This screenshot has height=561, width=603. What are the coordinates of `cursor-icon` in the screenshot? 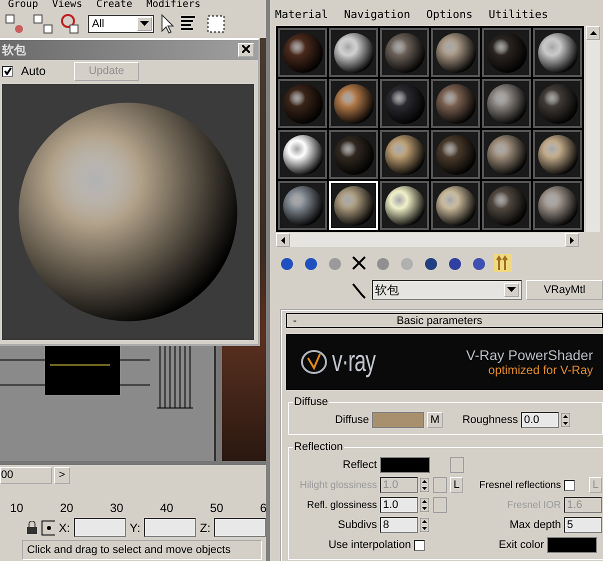 It's located at (167, 24).